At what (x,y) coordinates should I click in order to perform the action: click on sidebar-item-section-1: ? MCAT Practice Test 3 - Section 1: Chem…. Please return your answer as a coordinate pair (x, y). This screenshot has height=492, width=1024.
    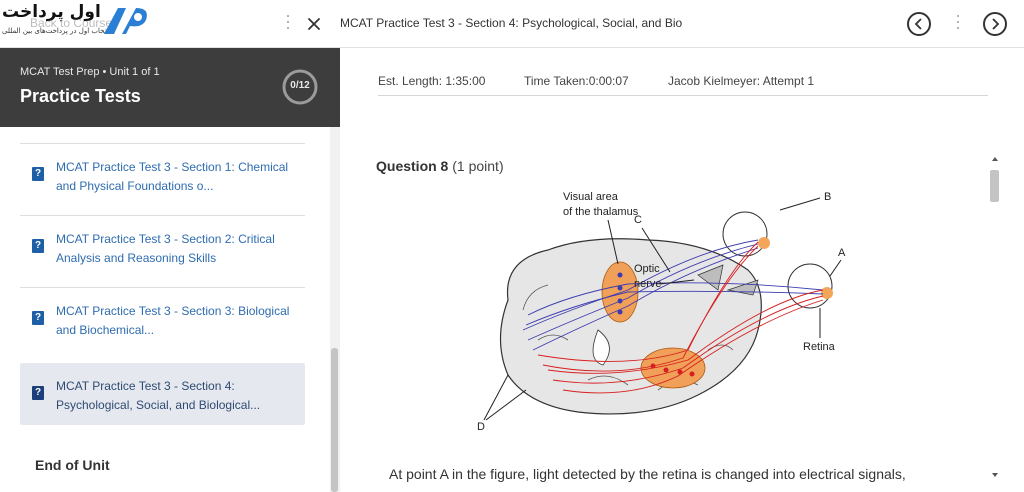
    Looking at the image, I should click on (162, 174).